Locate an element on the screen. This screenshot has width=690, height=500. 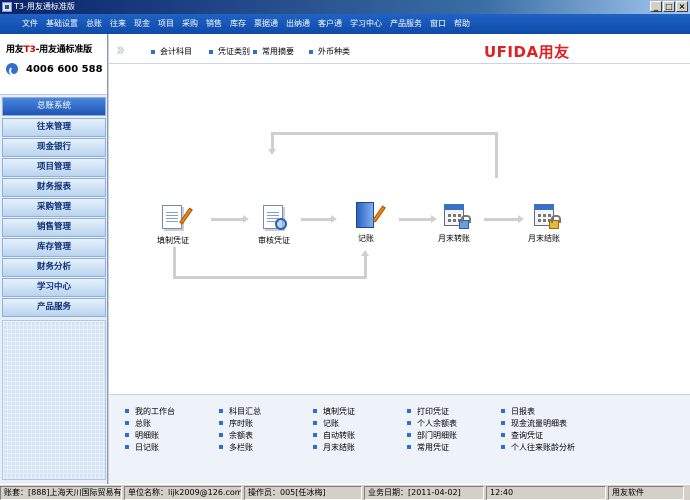
quick-link-posting: 记账 is located at coordinates (334, 423).